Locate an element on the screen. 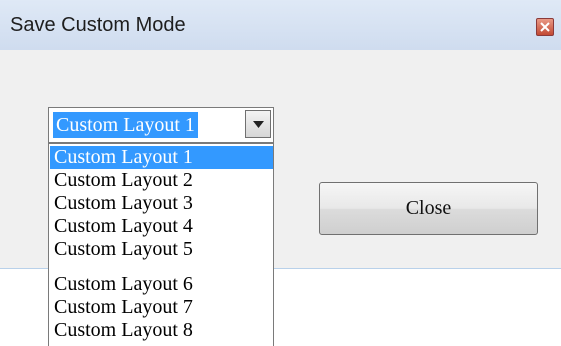  title-bar: Save Custom Mode is located at coordinates (280, 25).